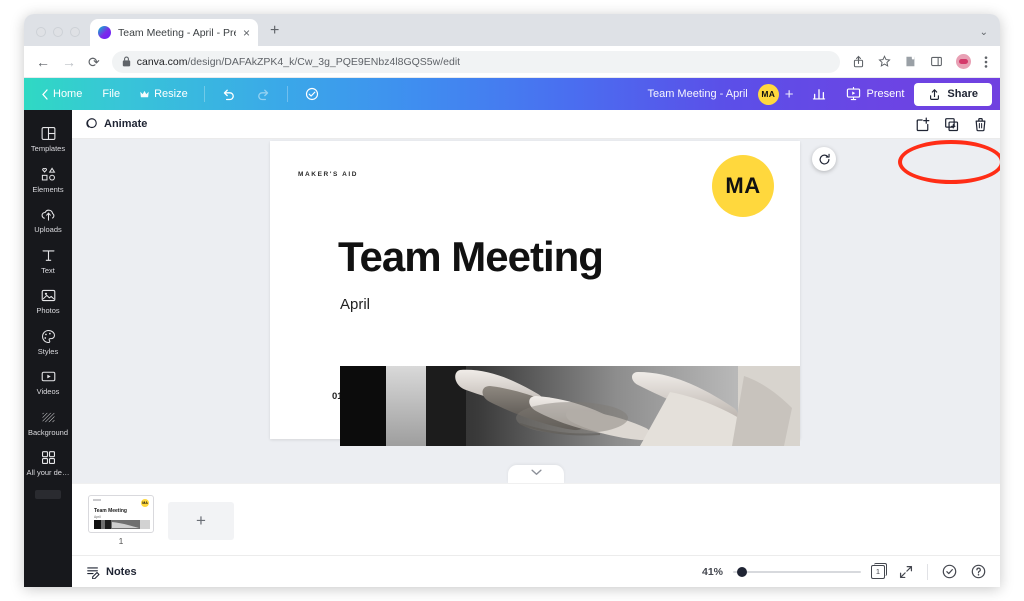  I want to click on file-menu-button: File, so click(111, 94).